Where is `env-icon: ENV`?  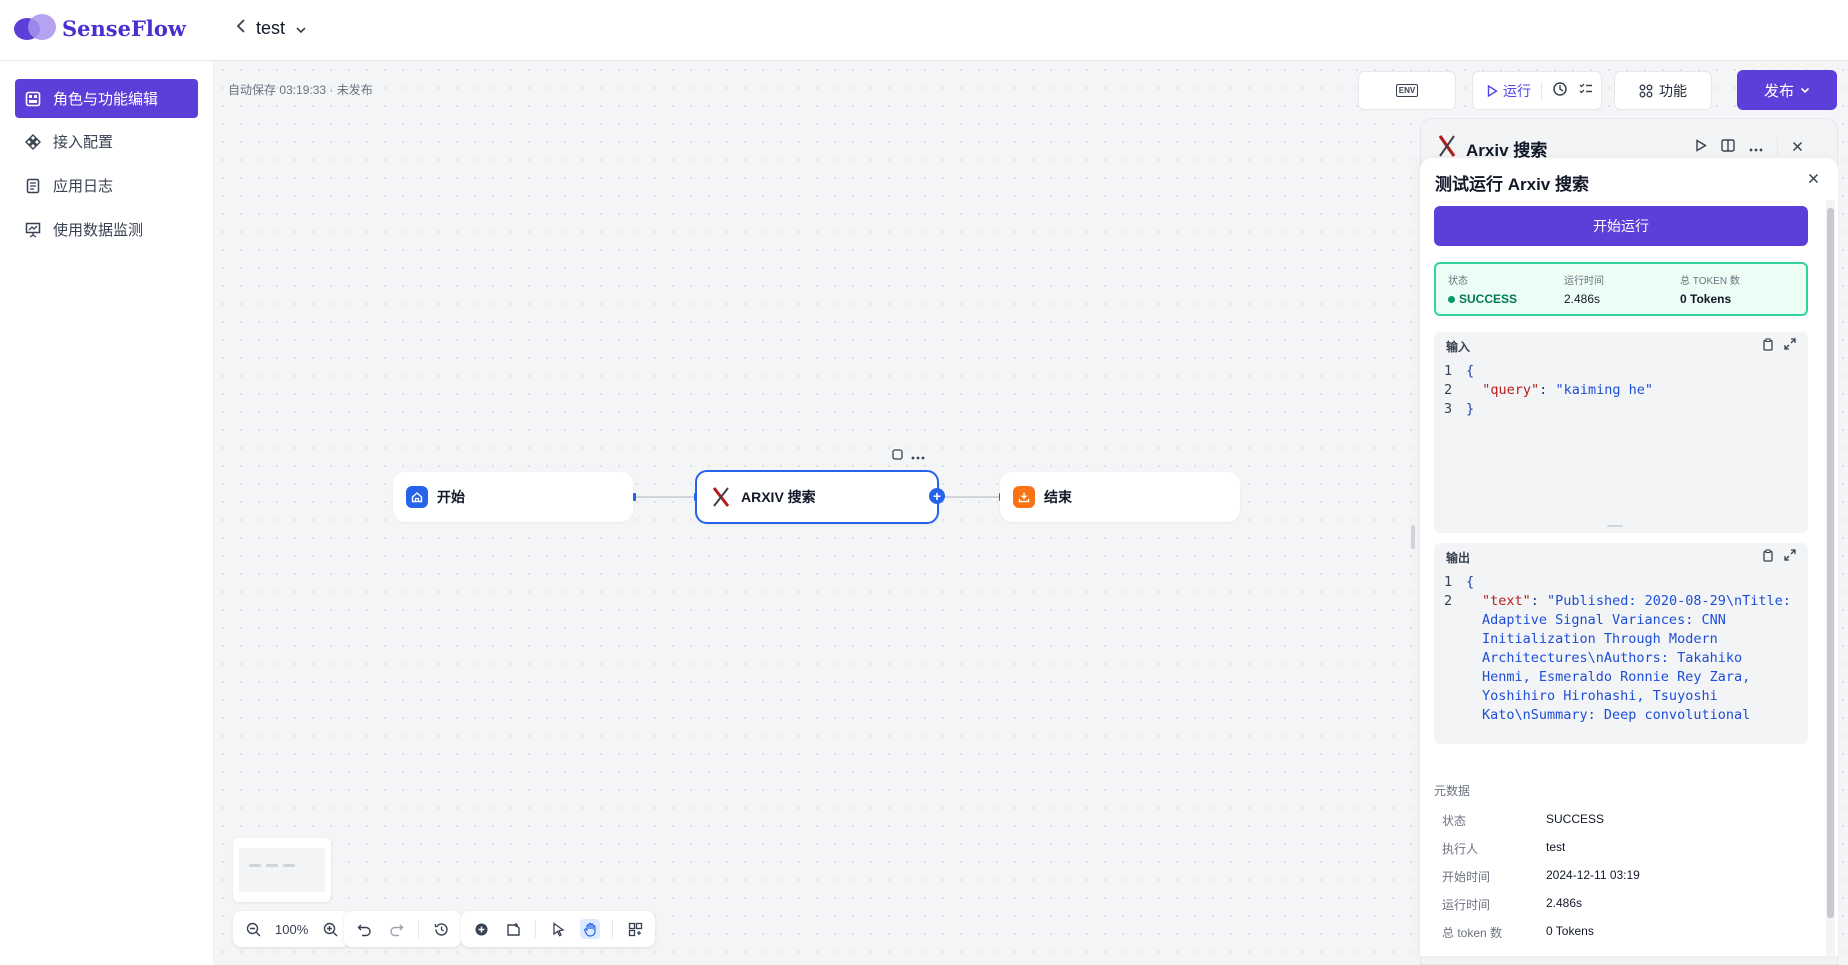 env-icon: ENV is located at coordinates (1407, 90).